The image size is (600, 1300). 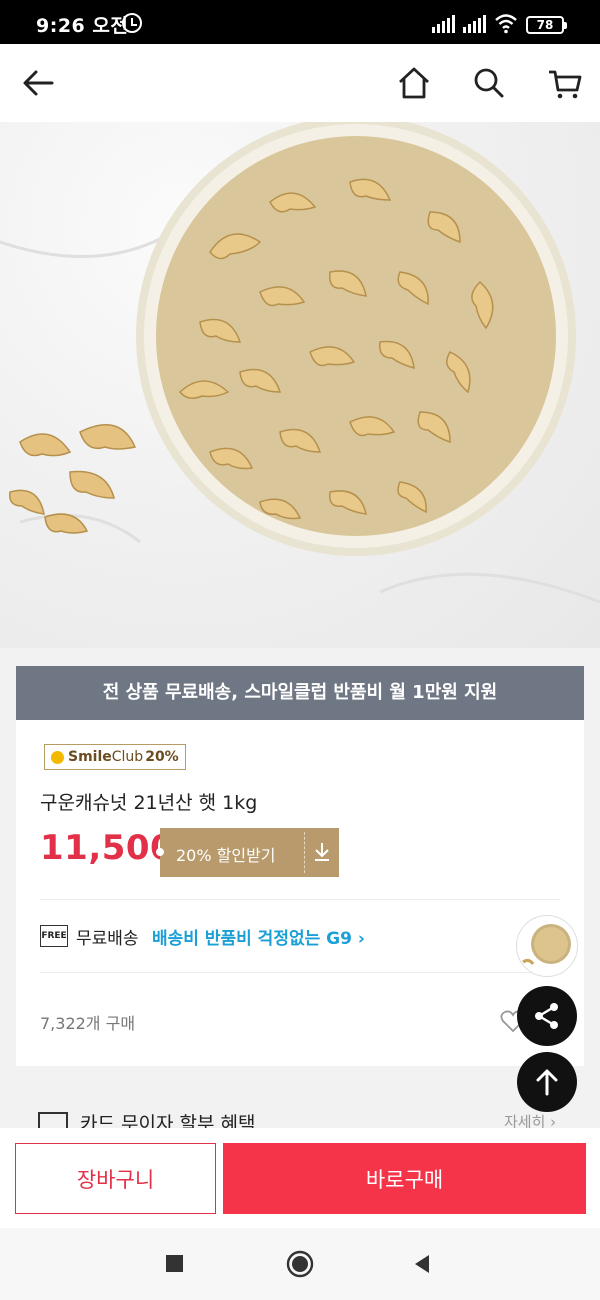 I want to click on search-icon, so click(x=489, y=83).